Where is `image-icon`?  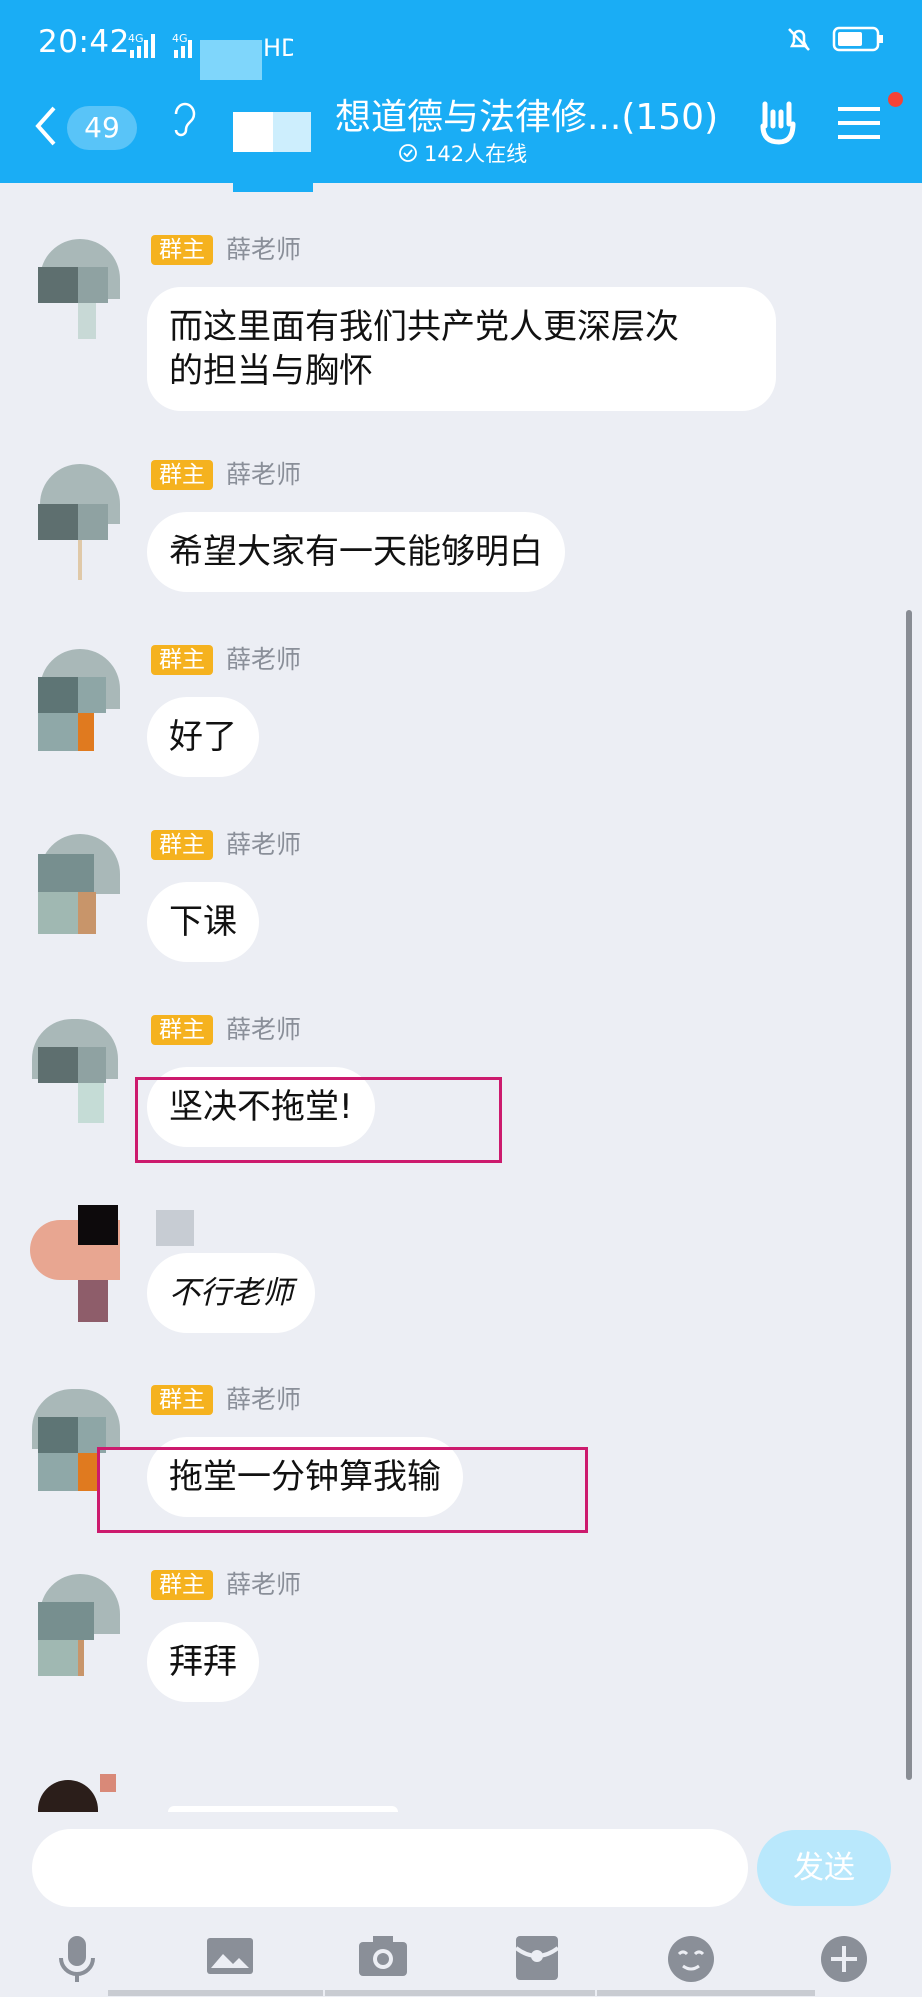
image-icon is located at coordinates (230, 1956).